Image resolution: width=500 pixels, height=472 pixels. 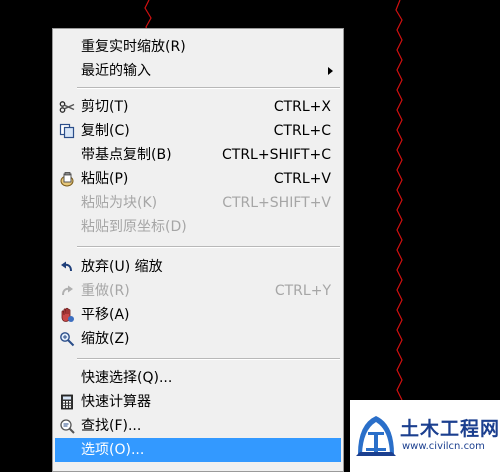 What do you see at coordinates (198, 339) in the screenshot?
I see `menu-item-zoom: 缩放(Z)` at bounding box center [198, 339].